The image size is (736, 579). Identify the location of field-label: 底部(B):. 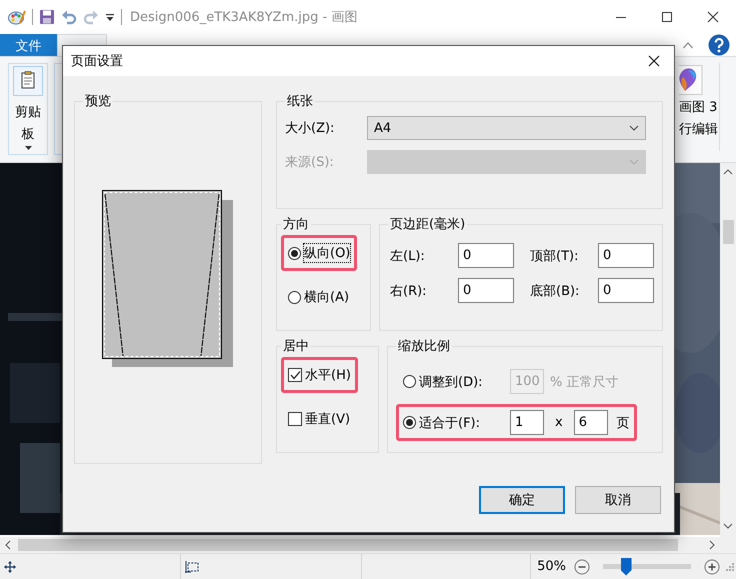
(554, 291).